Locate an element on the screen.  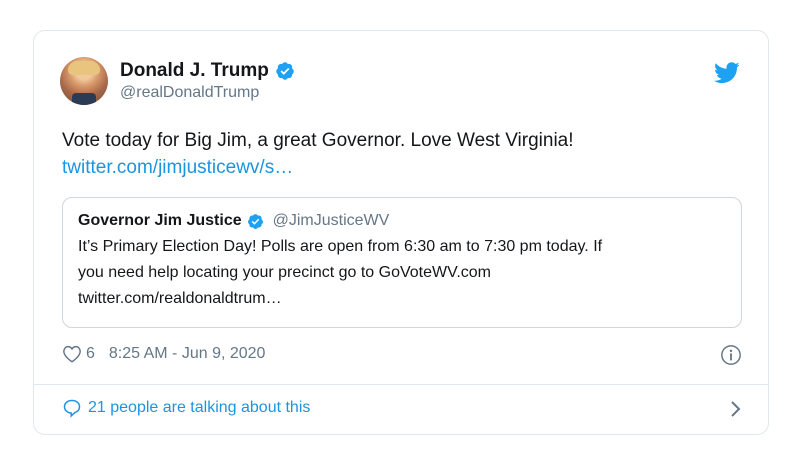
avatar is located at coordinates (84, 81).